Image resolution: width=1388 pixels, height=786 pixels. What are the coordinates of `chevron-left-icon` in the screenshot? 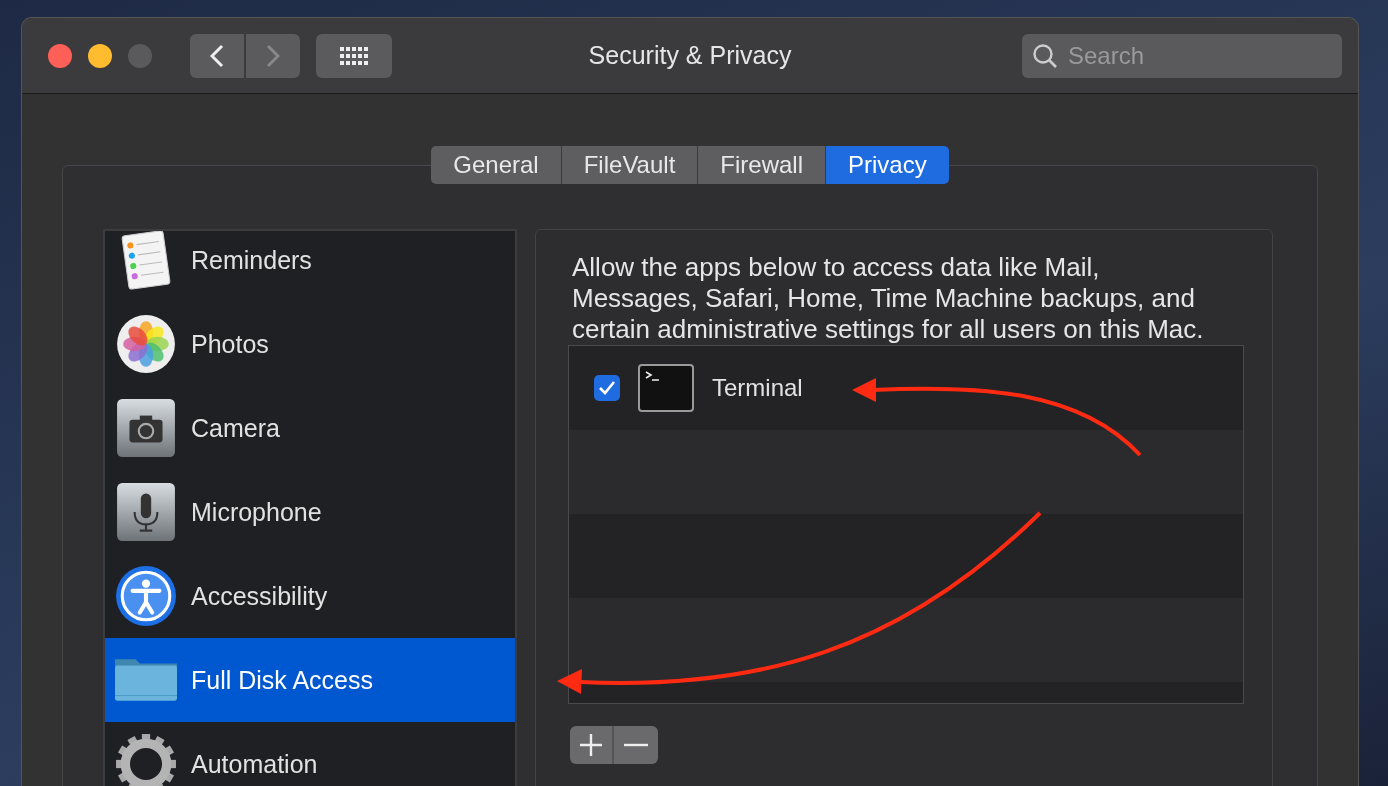 It's located at (217, 55).